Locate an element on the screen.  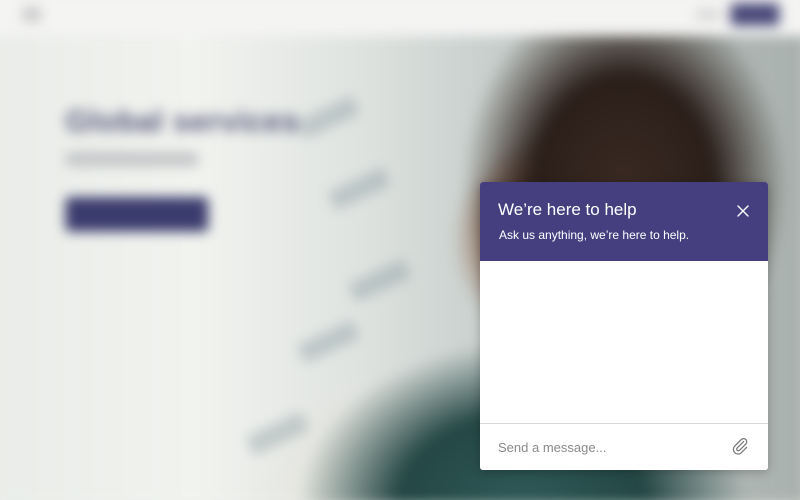
chat-composer is located at coordinates (624, 446).